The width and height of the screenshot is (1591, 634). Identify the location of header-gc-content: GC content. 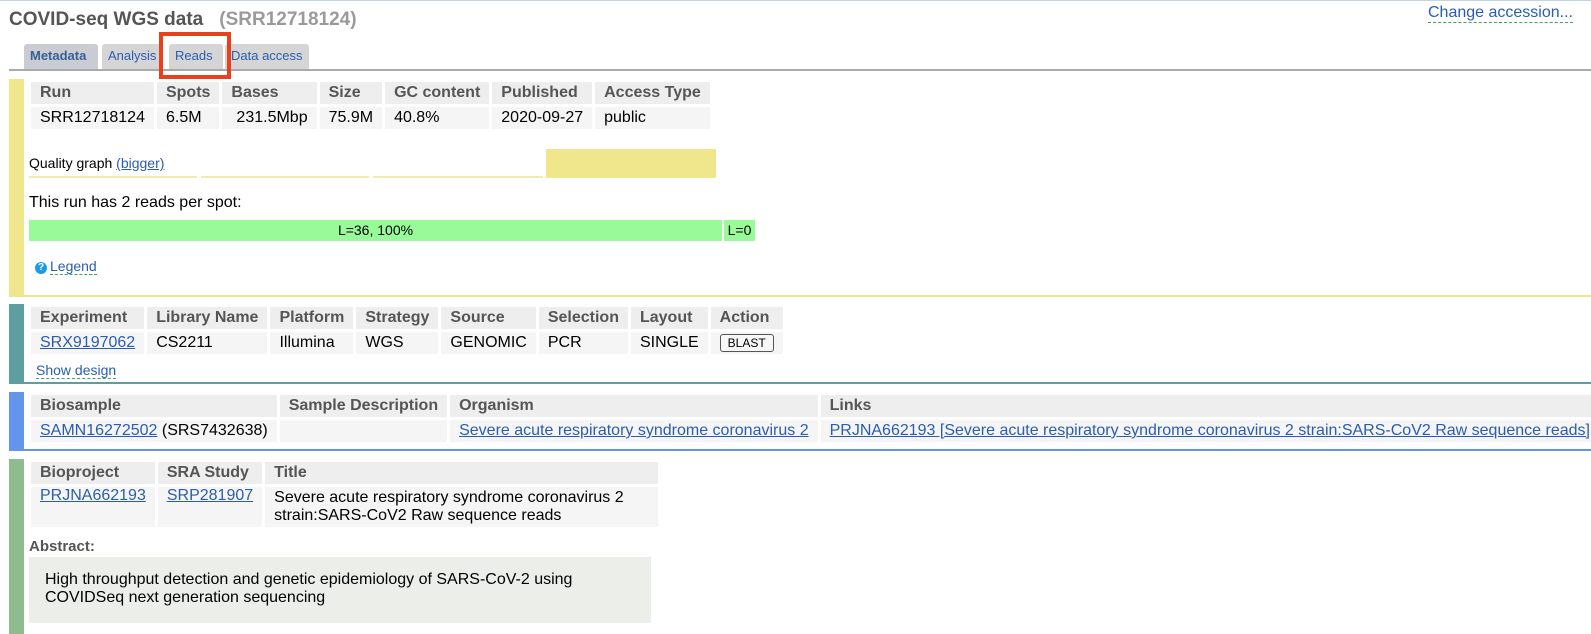
(437, 93).